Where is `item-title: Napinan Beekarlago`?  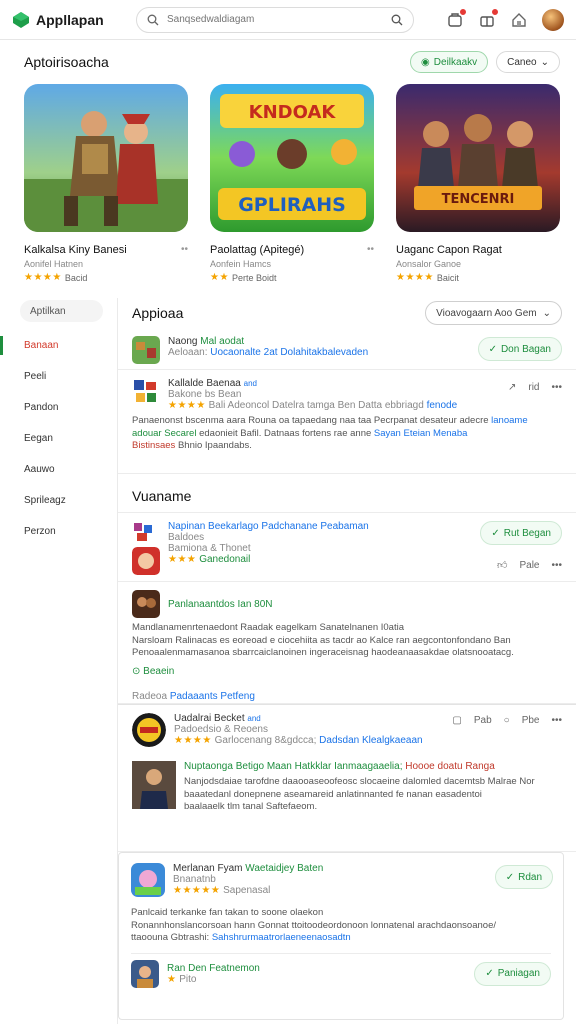 item-title: Napinan Beekarlago is located at coordinates (213, 526).